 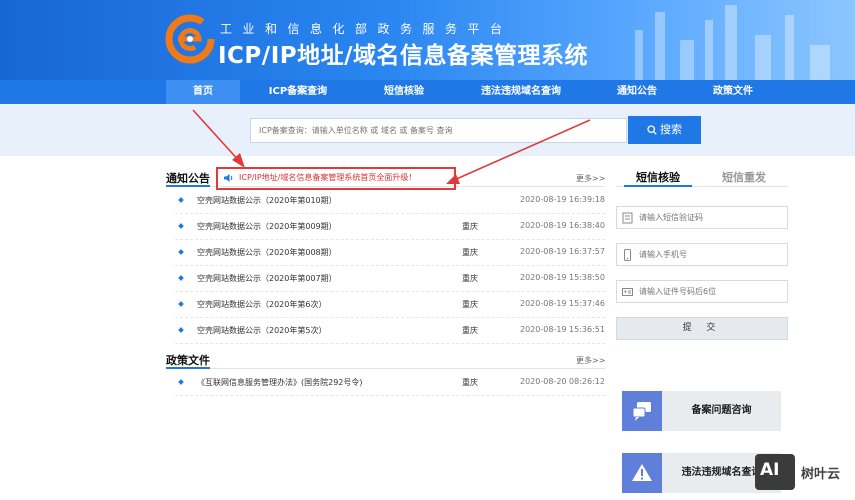 I want to click on watermark-ai-text: AI, so click(x=770, y=470).